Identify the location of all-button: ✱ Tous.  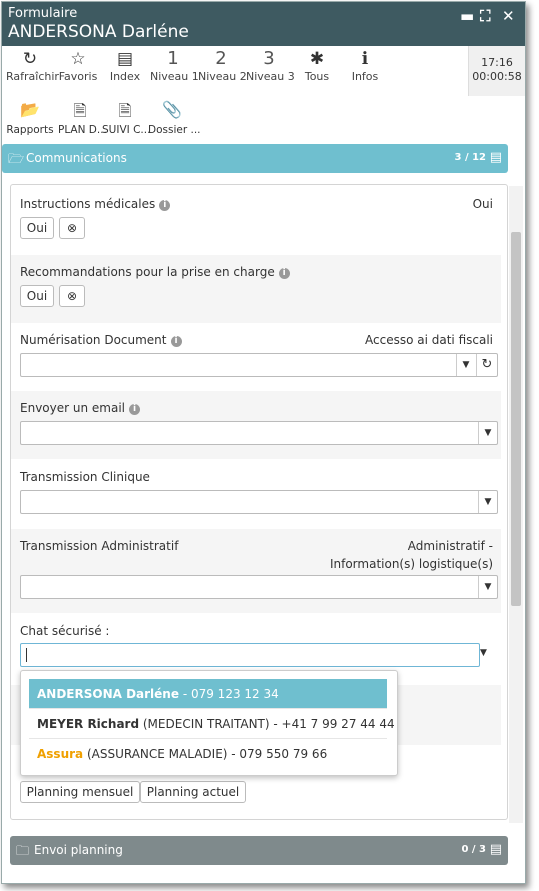
(317, 64).